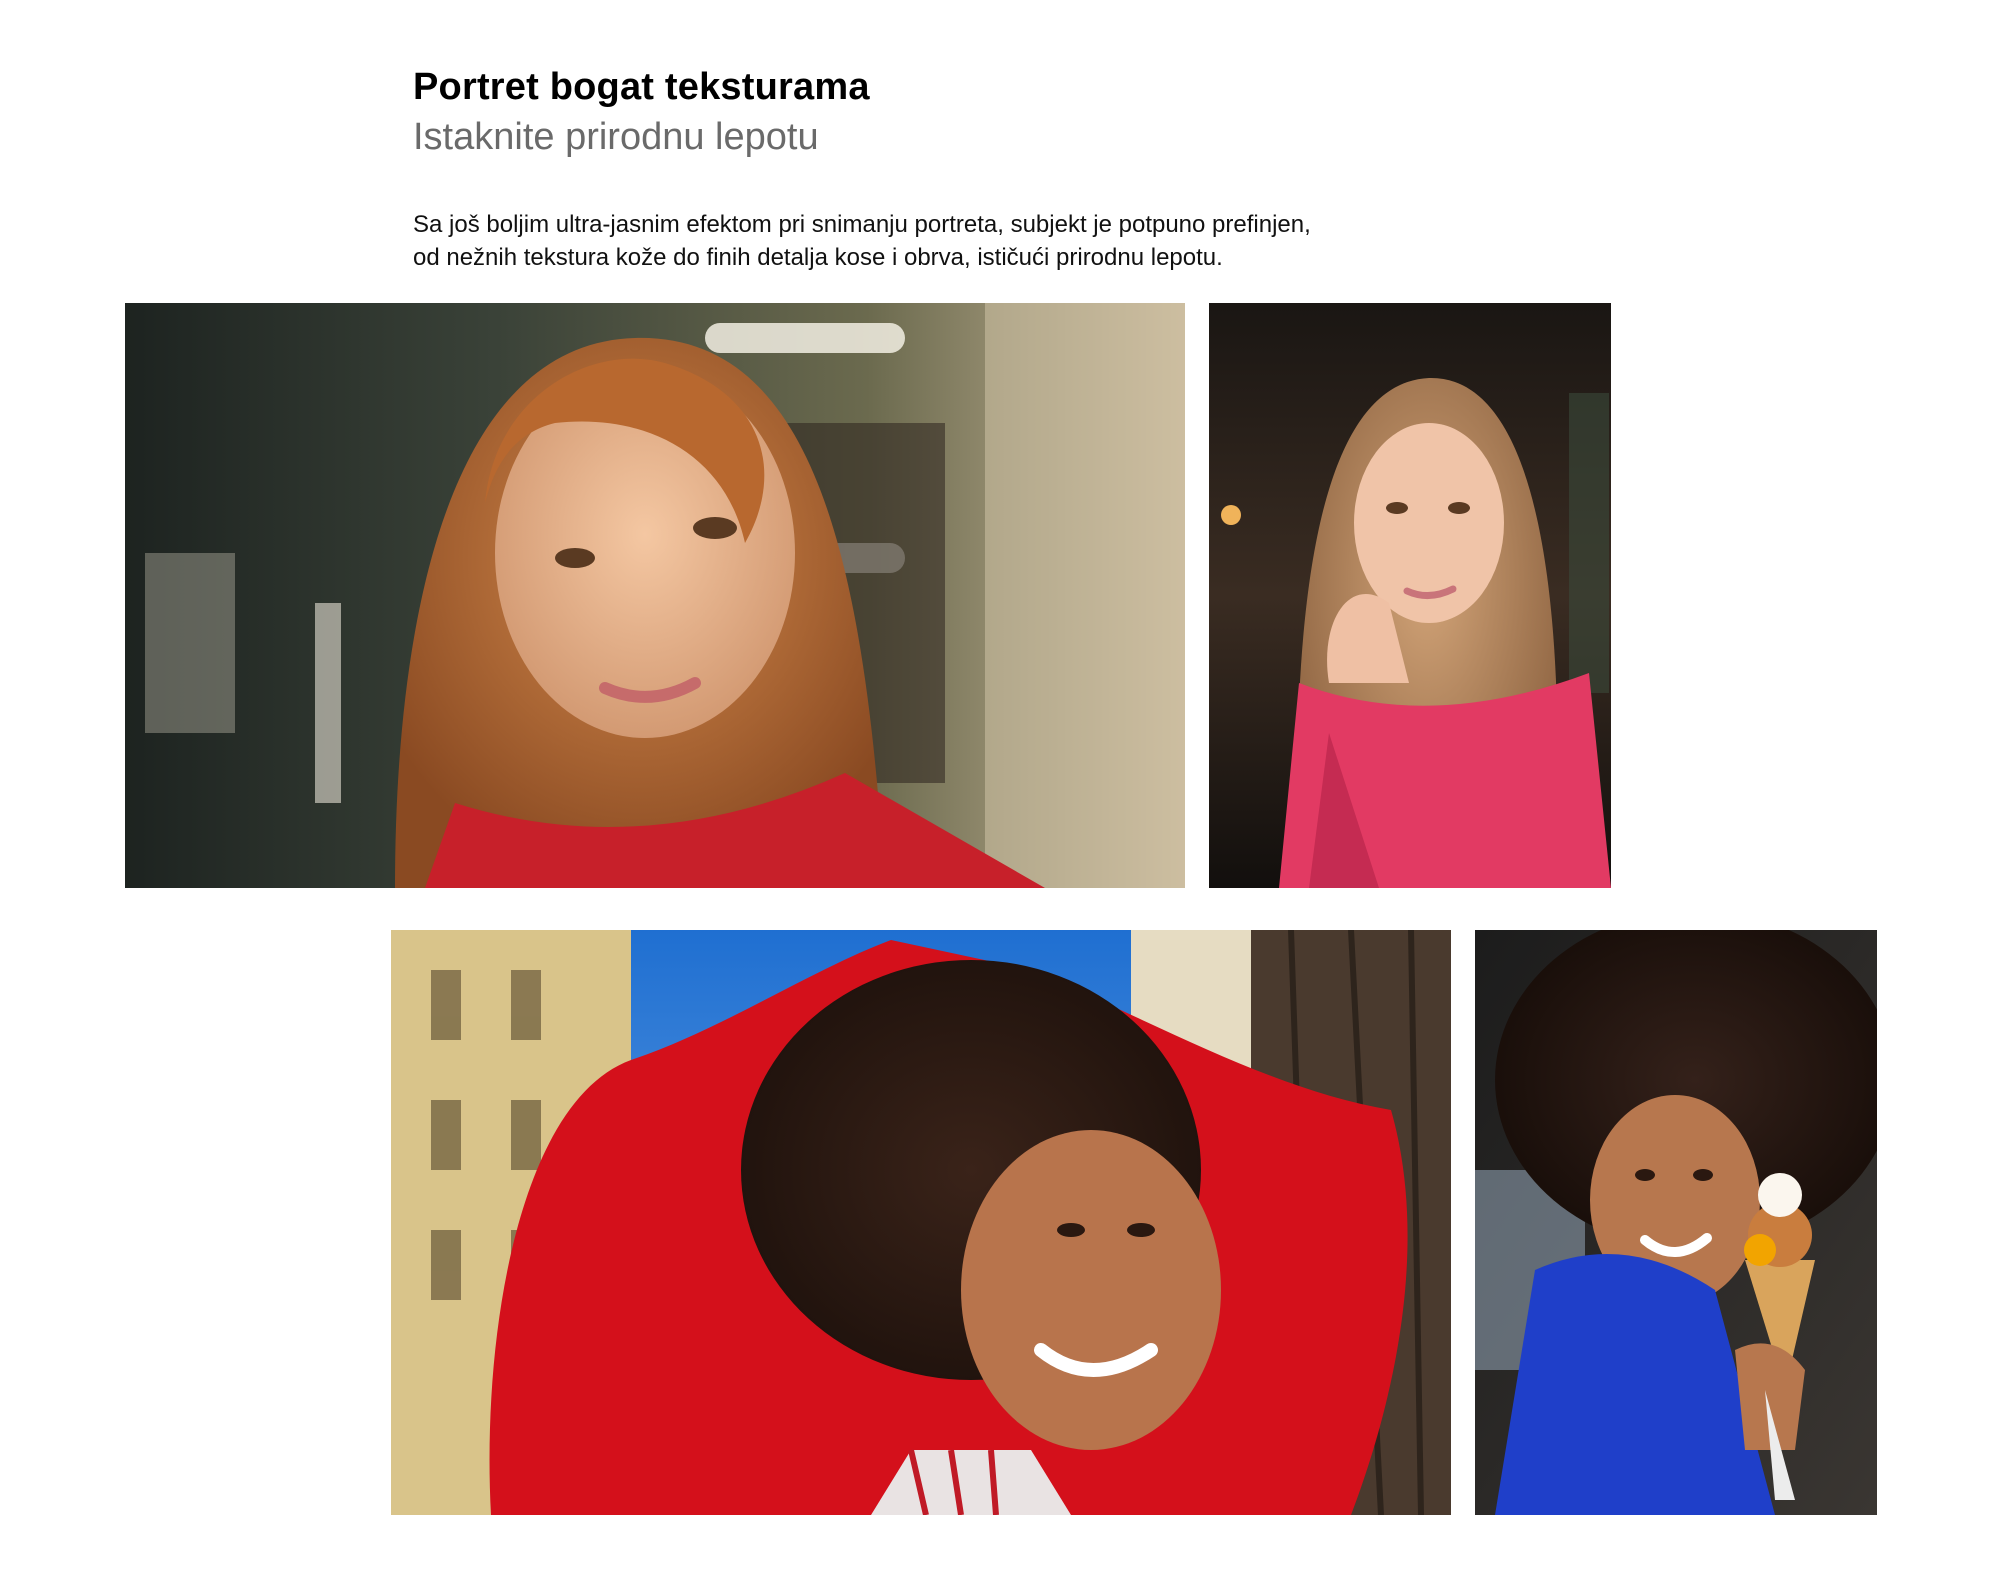 This screenshot has width=2000, height=1574. Describe the element at coordinates (641, 87) in the screenshot. I see `section-title: Portret bogat teksturama` at that location.